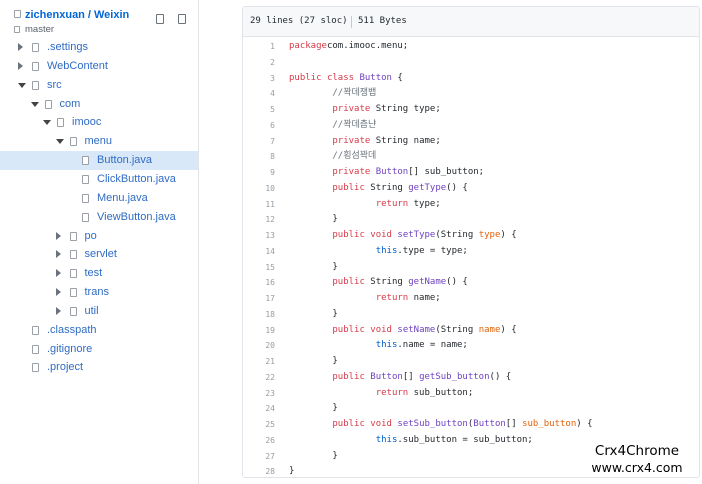 The height and width of the screenshot is (484, 702). Describe the element at coordinates (93, 273) in the screenshot. I see `tree-item-label: test` at that location.